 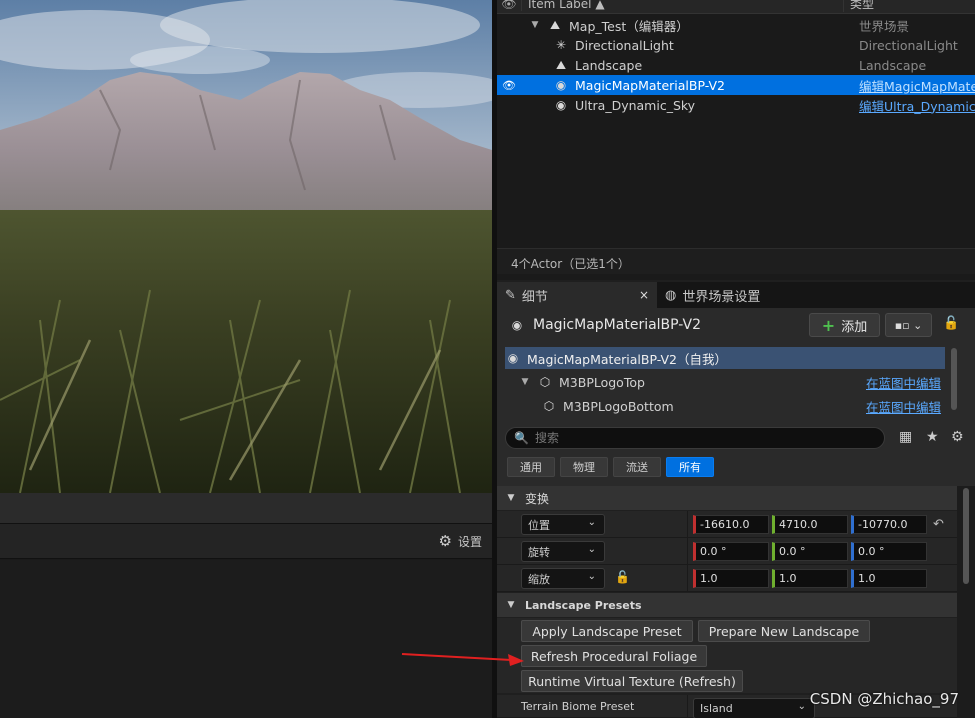 What do you see at coordinates (736, 25) in the screenshot?
I see `outliner-row-map-test: ▼ ⛰ Map_Test（编辑器） 世界场景` at bounding box center [736, 25].